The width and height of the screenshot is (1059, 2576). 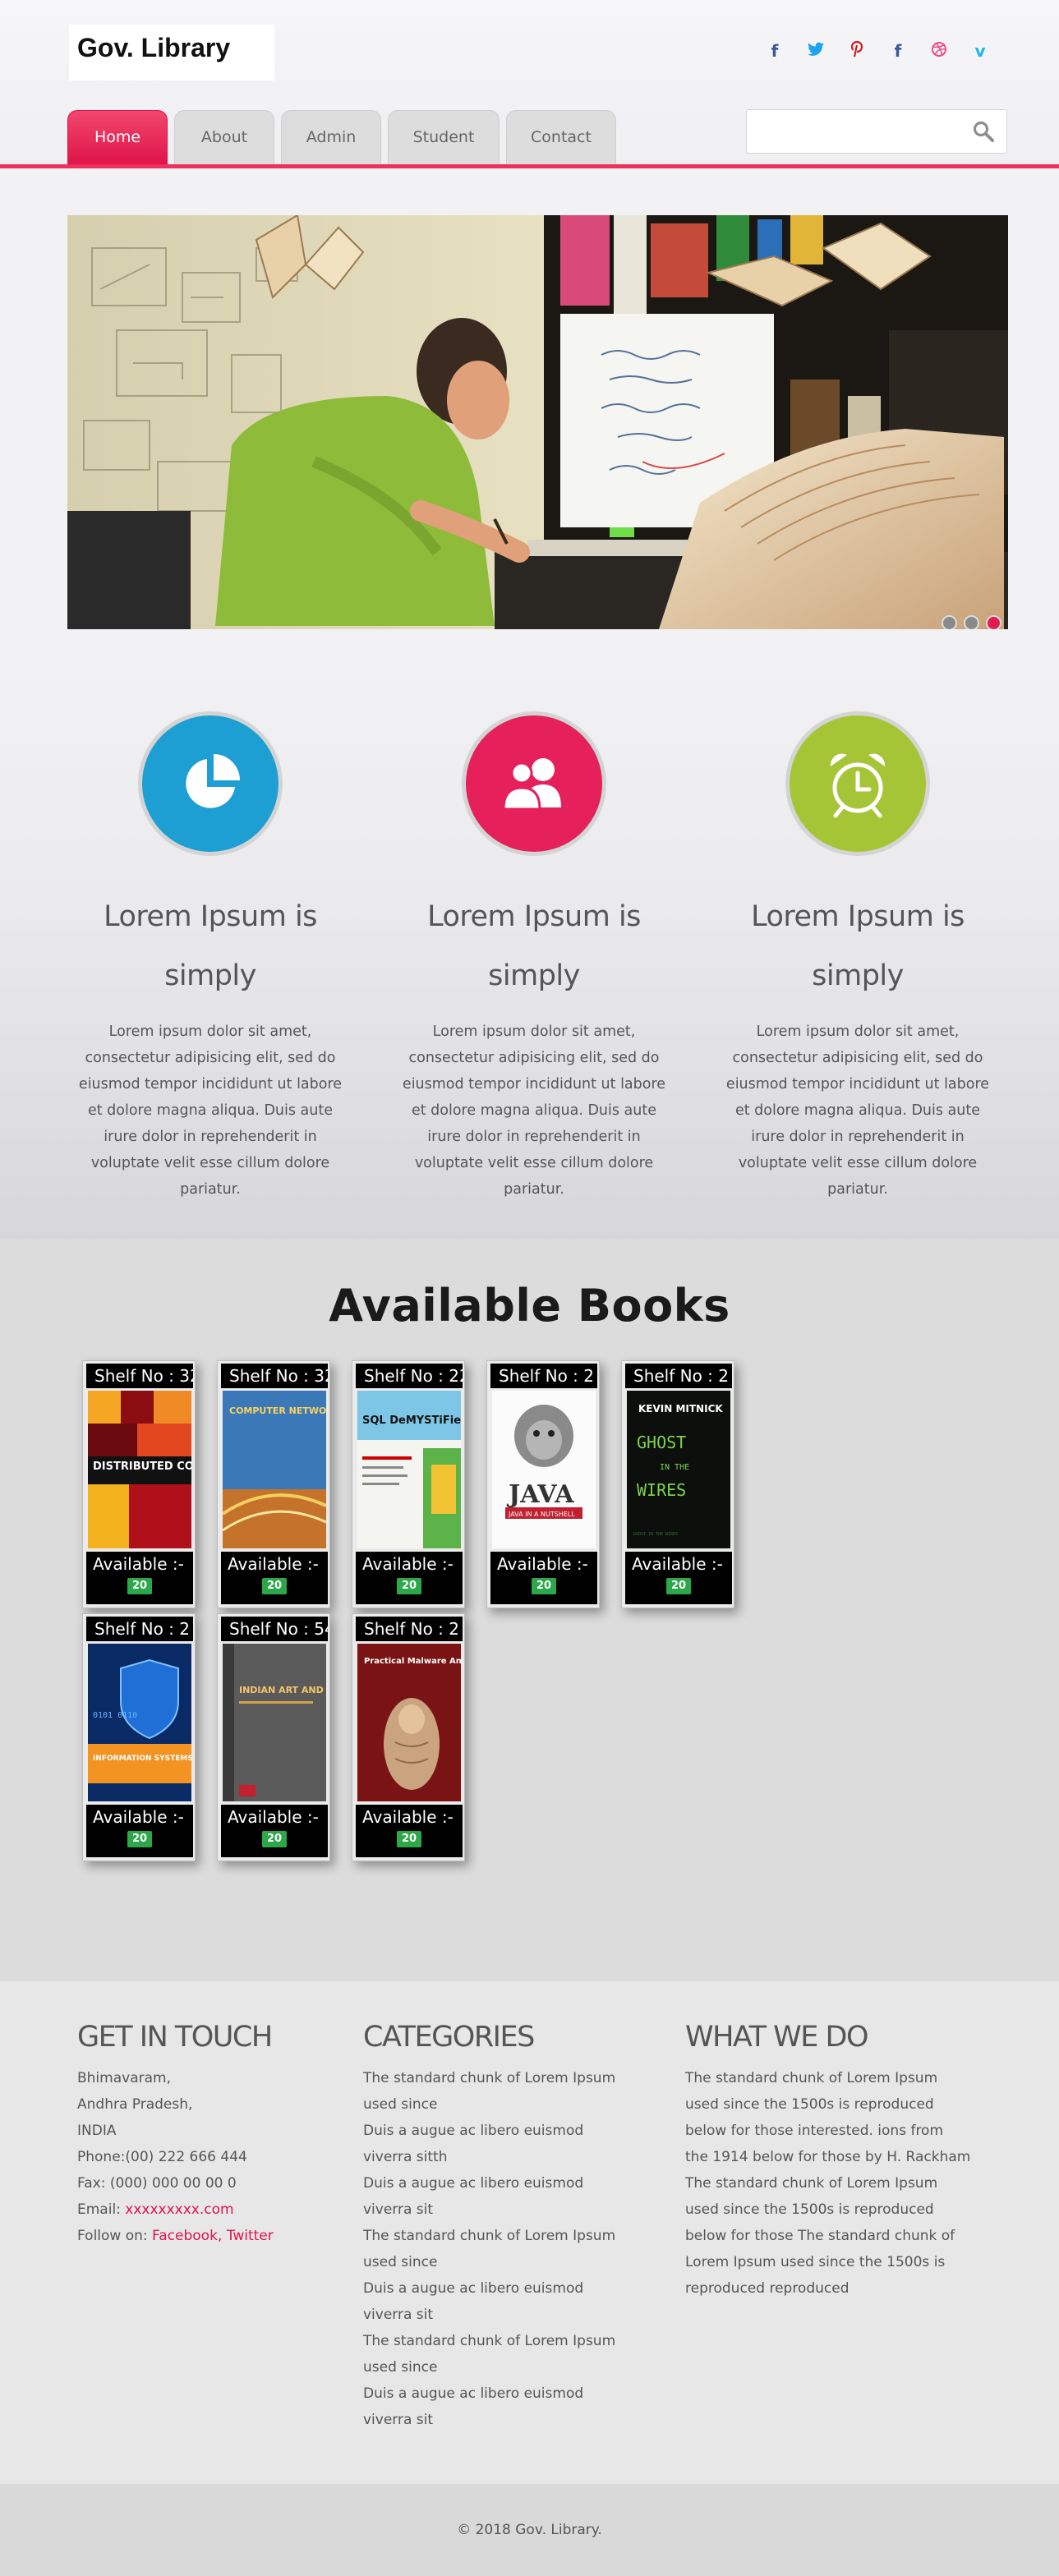 What do you see at coordinates (680, 1408) in the screenshot?
I see `svg-text: KEVIN MITNICK` at bounding box center [680, 1408].